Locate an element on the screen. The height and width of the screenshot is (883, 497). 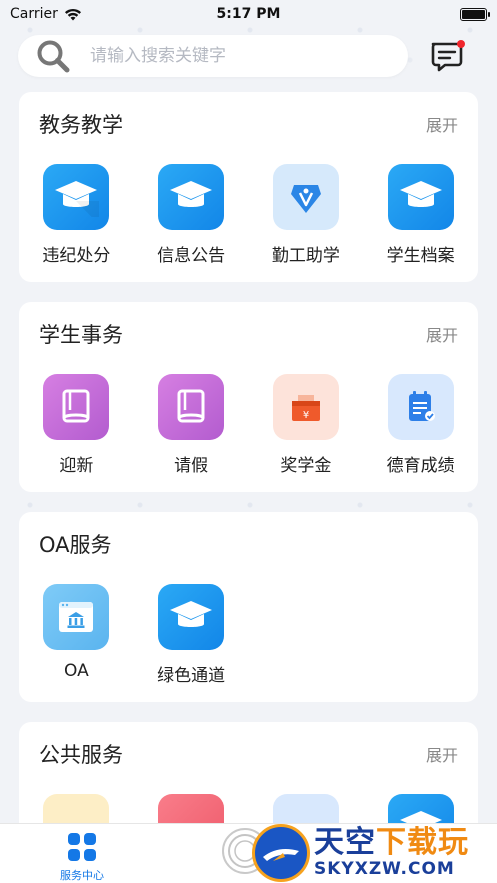
building-window-icon is located at coordinates (76, 617).